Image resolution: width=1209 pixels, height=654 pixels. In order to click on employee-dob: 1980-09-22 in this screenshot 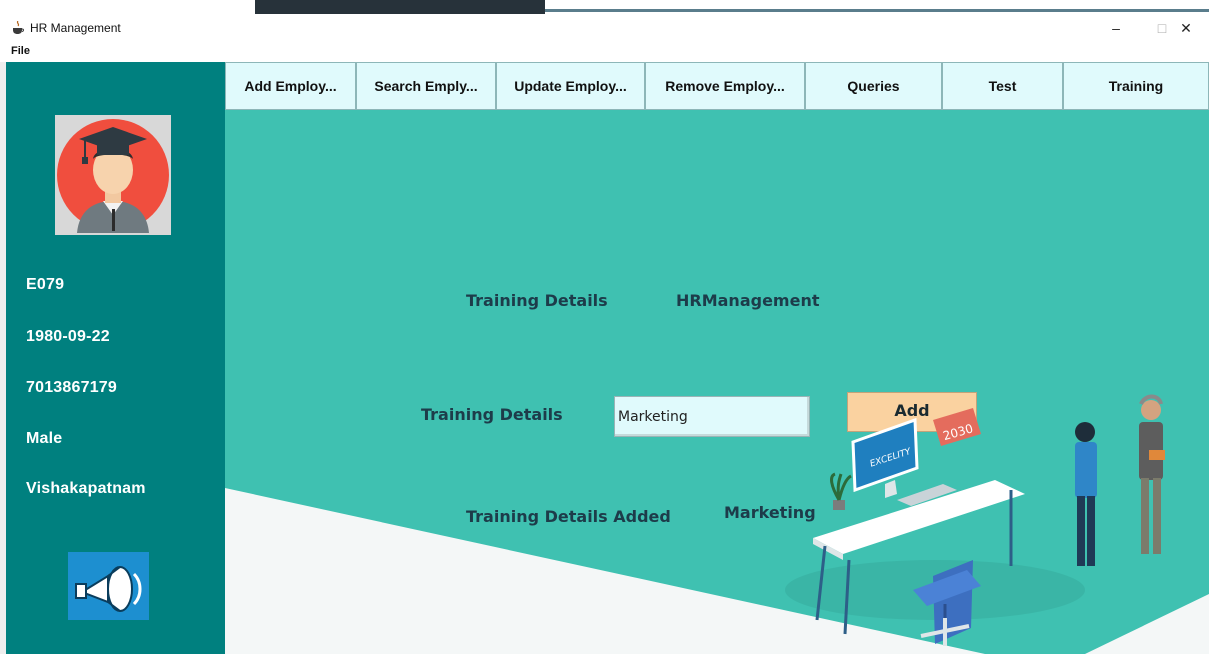, I will do `click(68, 336)`.